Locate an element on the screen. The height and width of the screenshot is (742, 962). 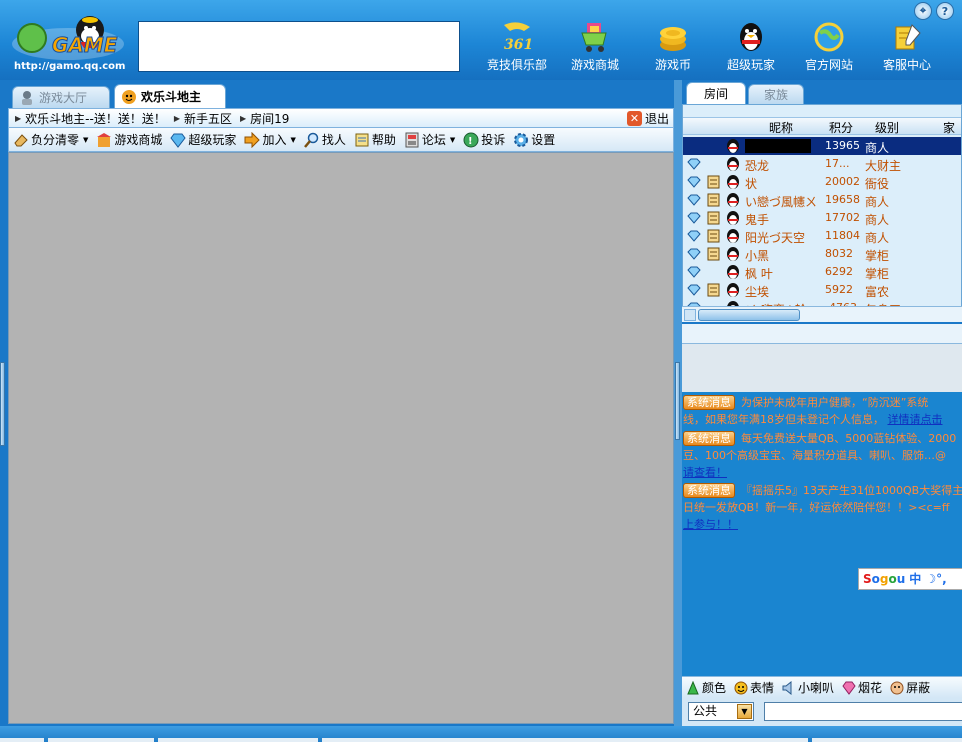
splitter-handle is located at coordinates (677, 401).